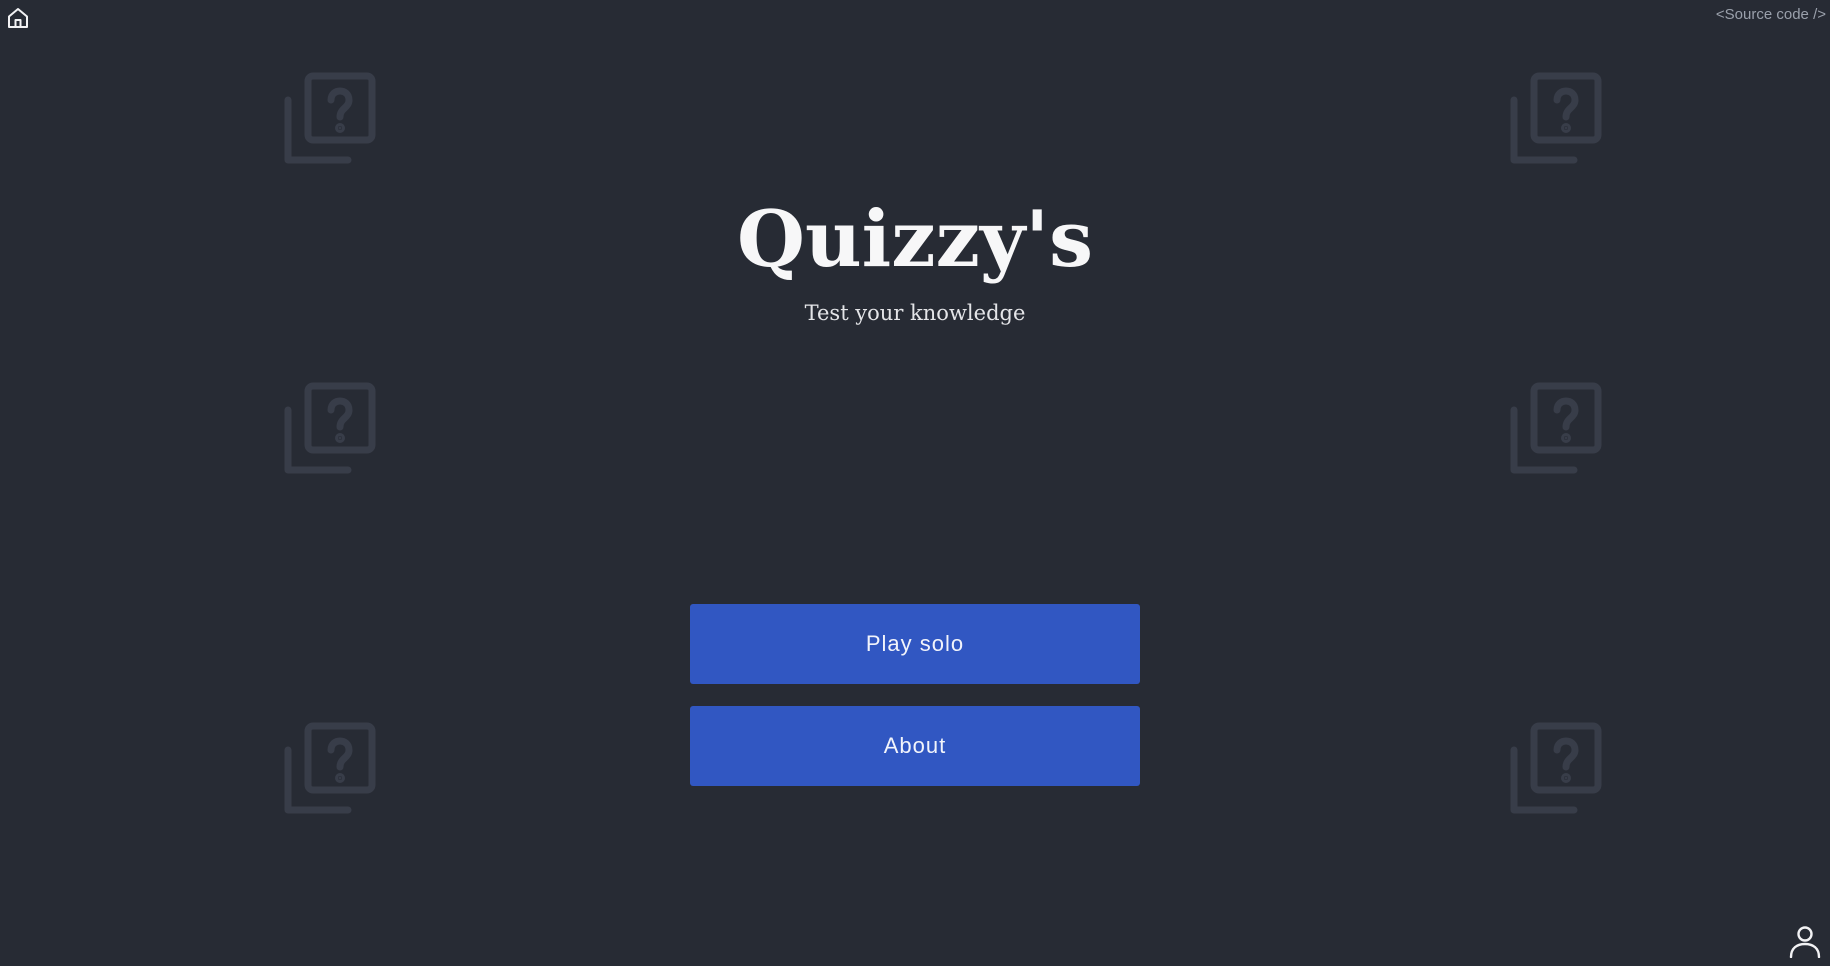  I want to click on play-solo-button: Play solo, so click(915, 644).